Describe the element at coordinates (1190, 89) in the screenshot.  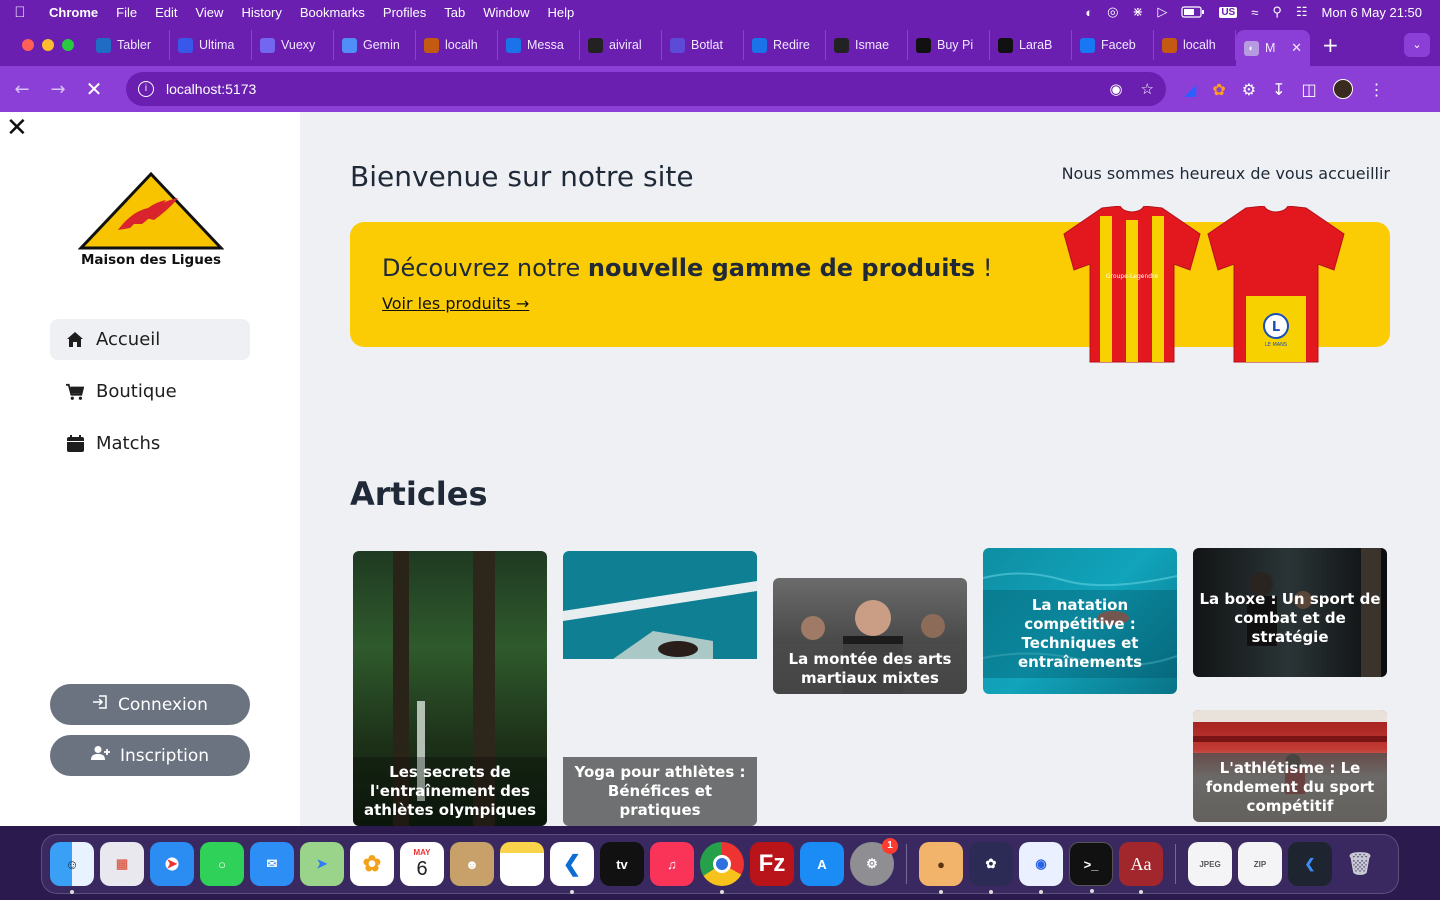
I see `extension-tag-icon: ◢` at that location.